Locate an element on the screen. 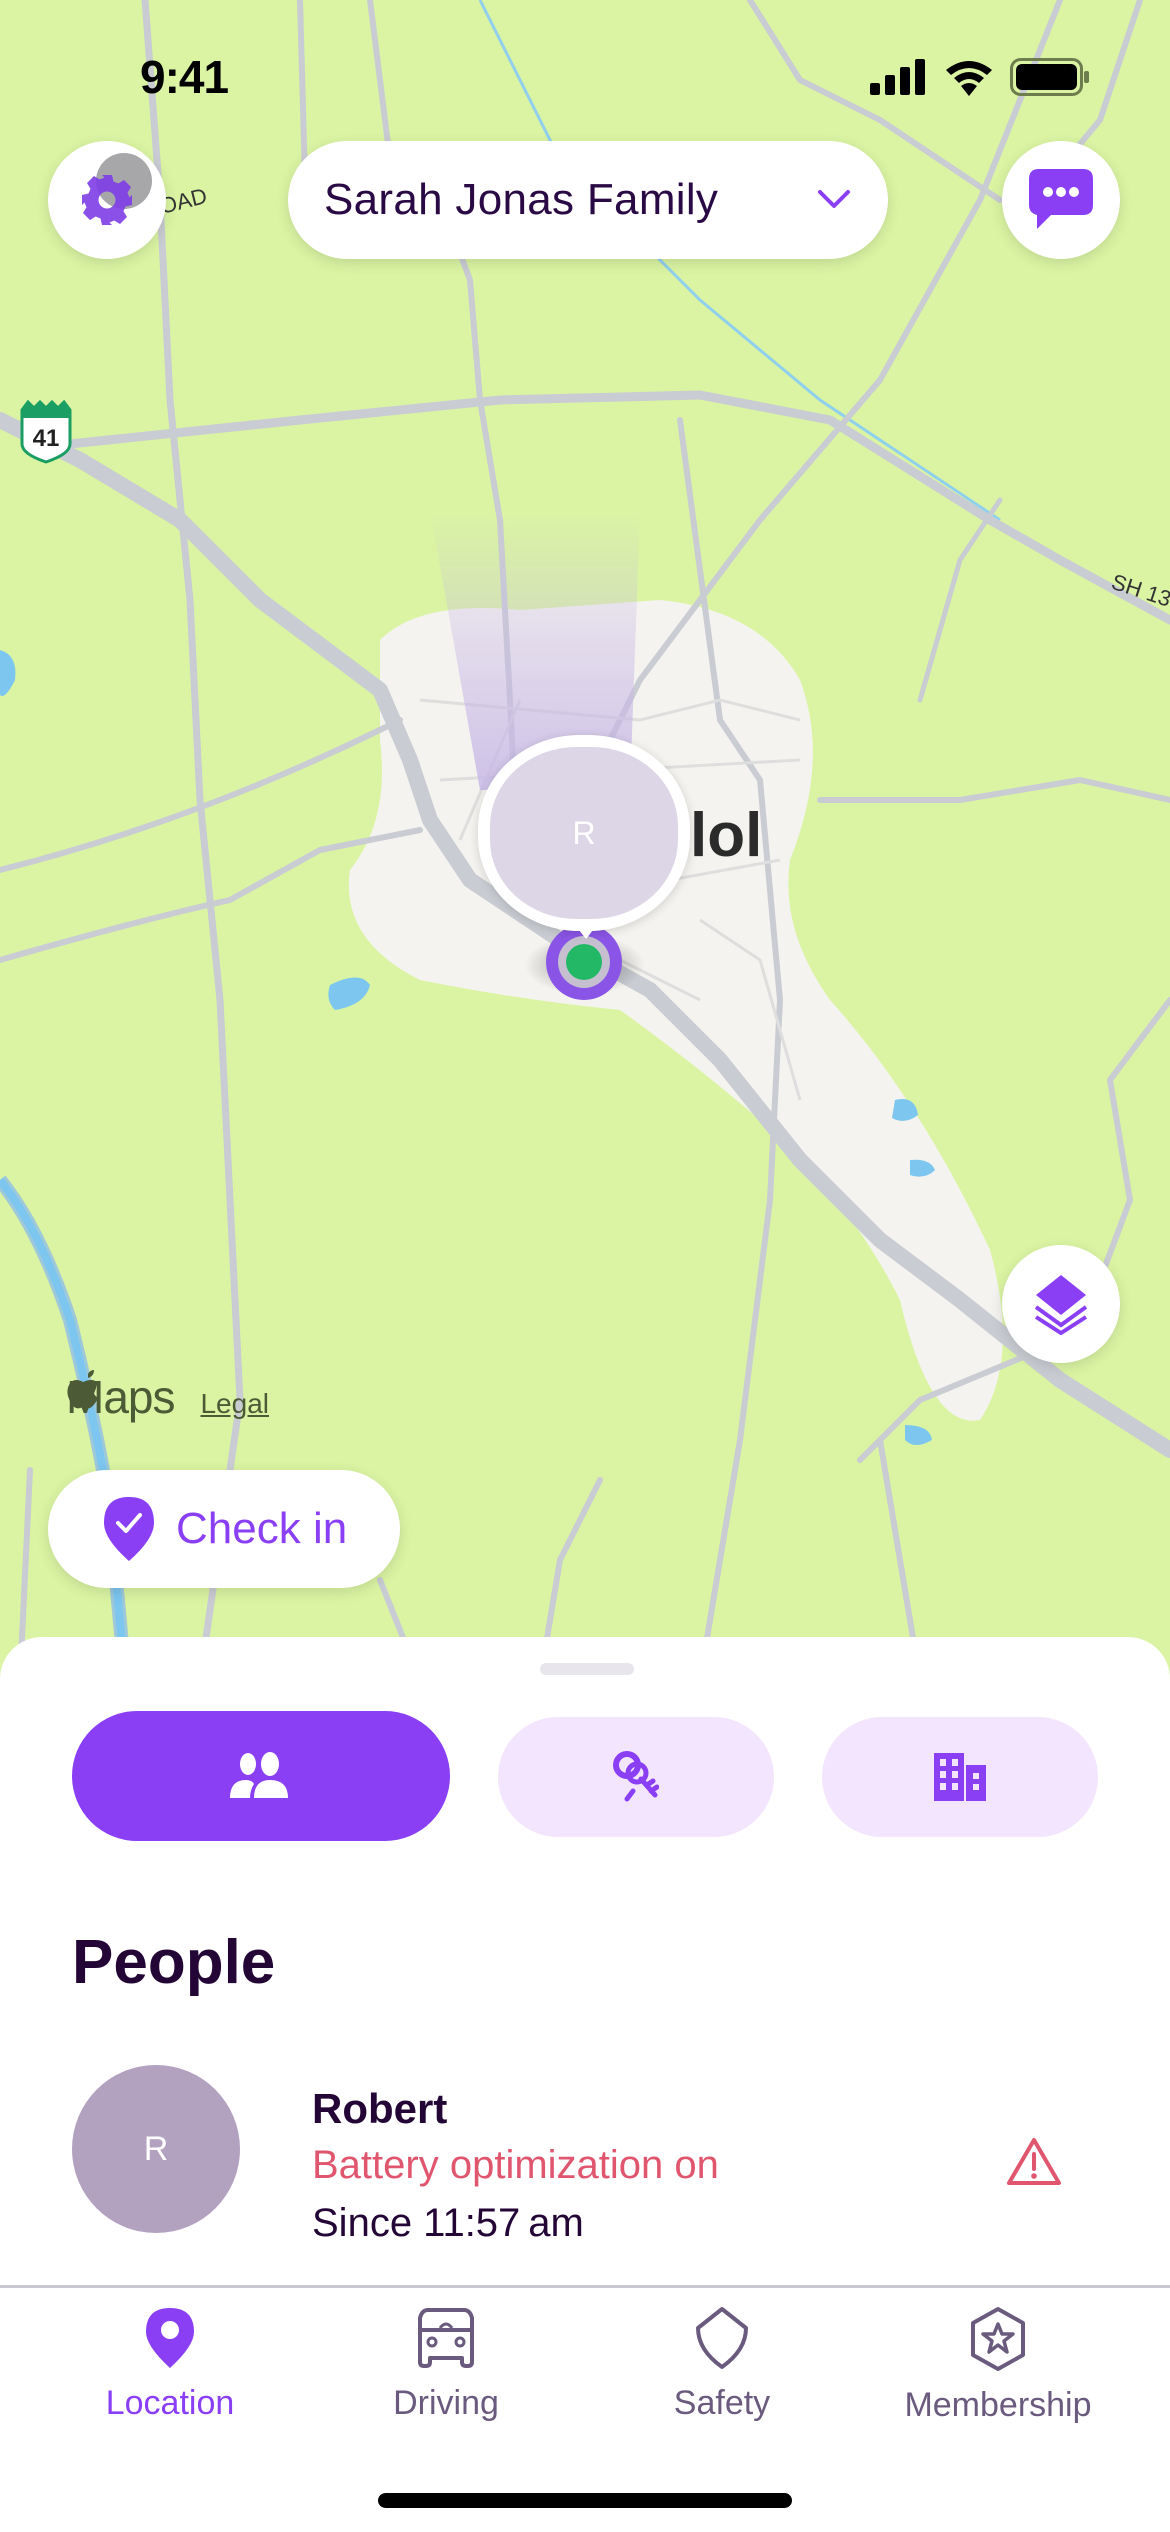 Image resolution: width=1170 pixels, height=2532 pixels. people-icon is located at coordinates (259, 1775).